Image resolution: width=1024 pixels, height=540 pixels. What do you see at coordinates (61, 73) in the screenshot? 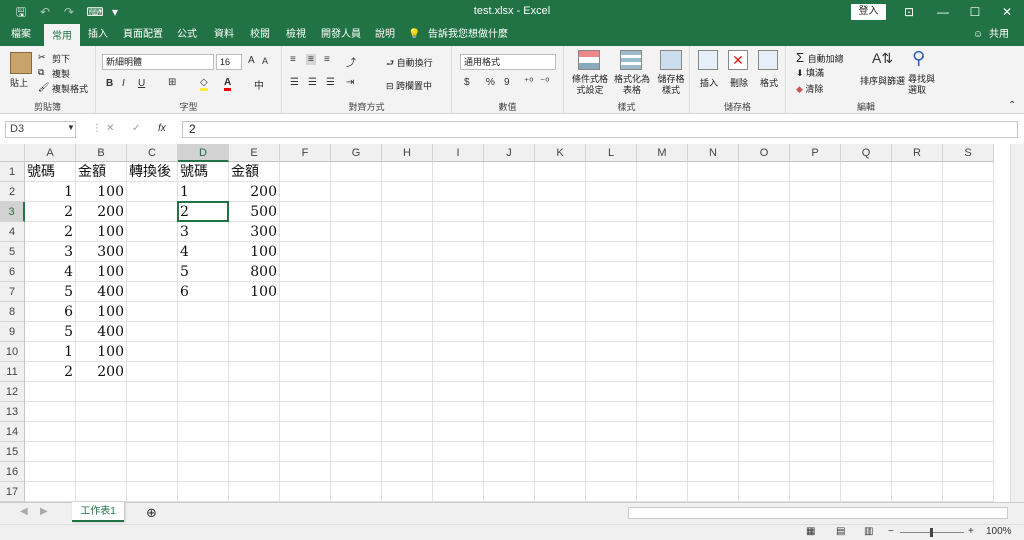
I see `copy-button: 複製` at bounding box center [61, 73].